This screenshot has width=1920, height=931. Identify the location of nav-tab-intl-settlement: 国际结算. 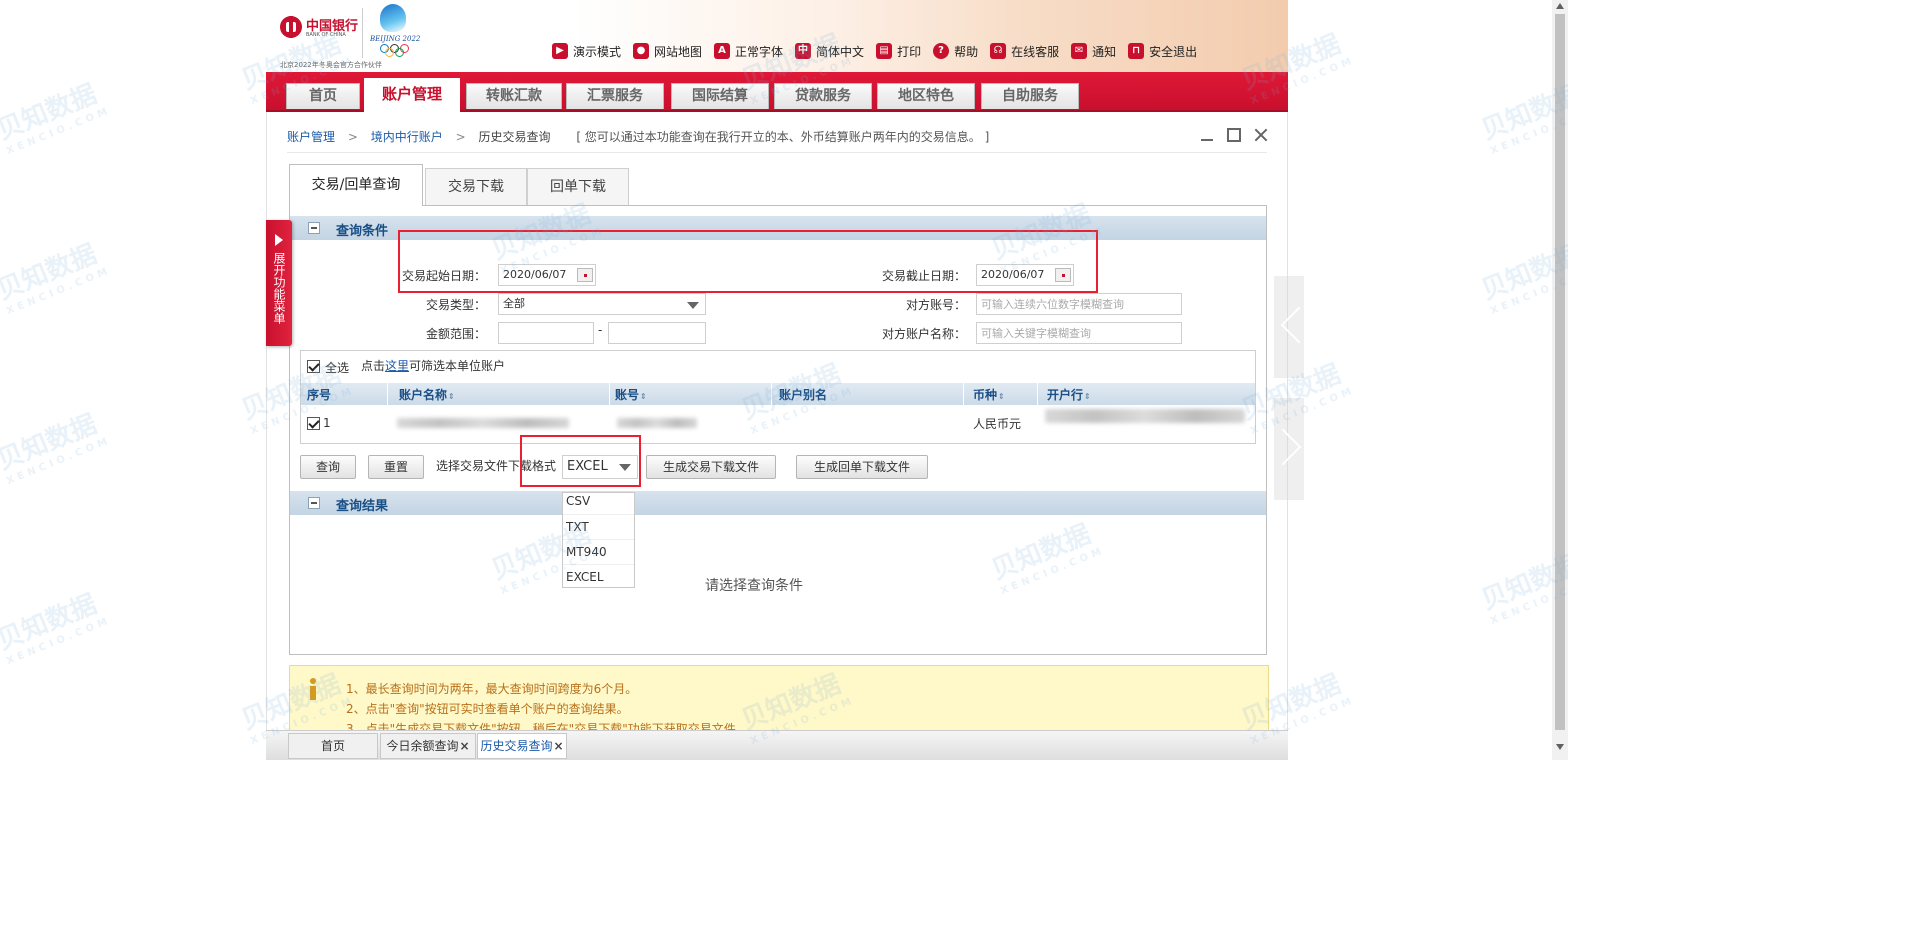
(720, 96).